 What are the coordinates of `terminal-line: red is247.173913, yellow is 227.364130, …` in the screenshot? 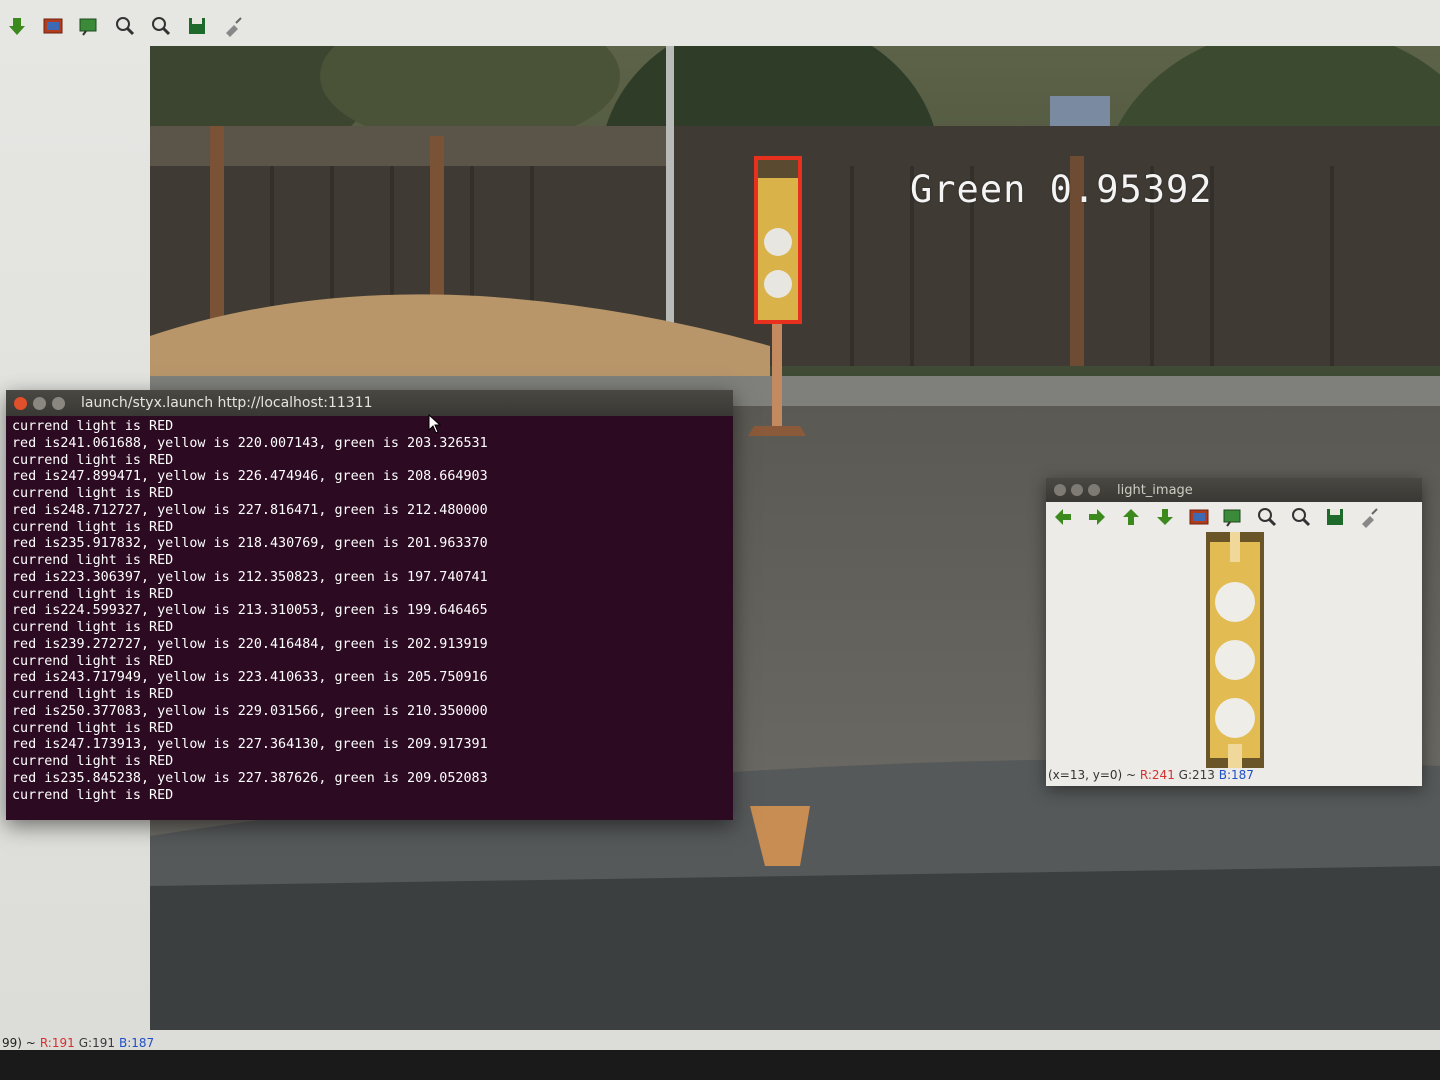 It's located at (250, 745).